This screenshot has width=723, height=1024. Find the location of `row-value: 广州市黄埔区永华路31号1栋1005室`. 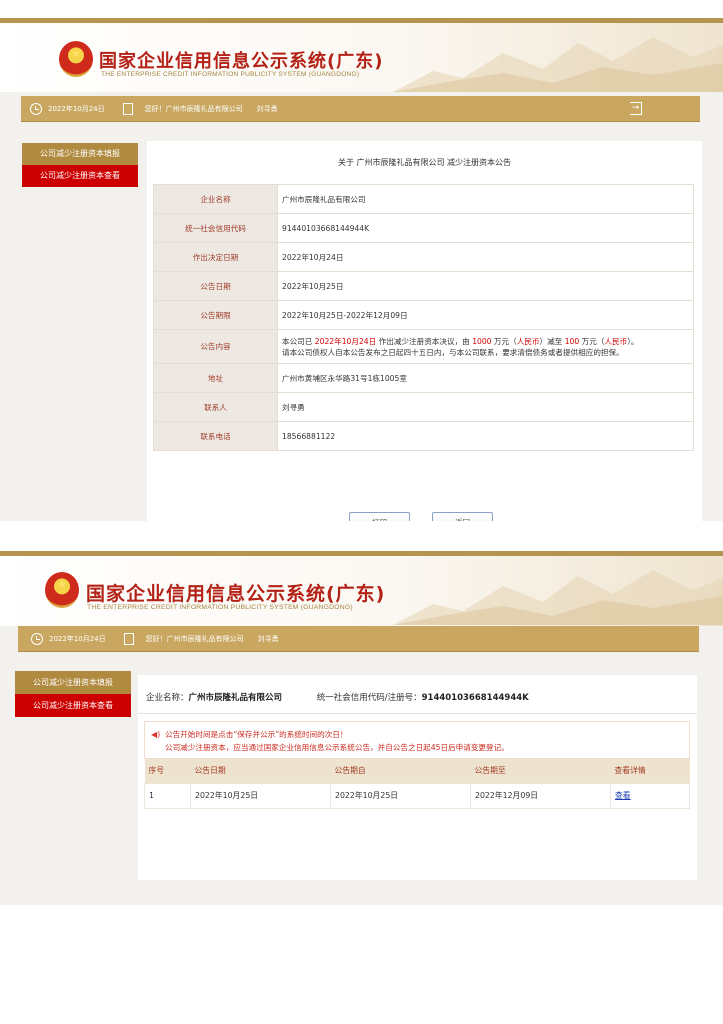

row-value: 广州市黄埔区永华路31号1栋1005室 is located at coordinates (485, 378).